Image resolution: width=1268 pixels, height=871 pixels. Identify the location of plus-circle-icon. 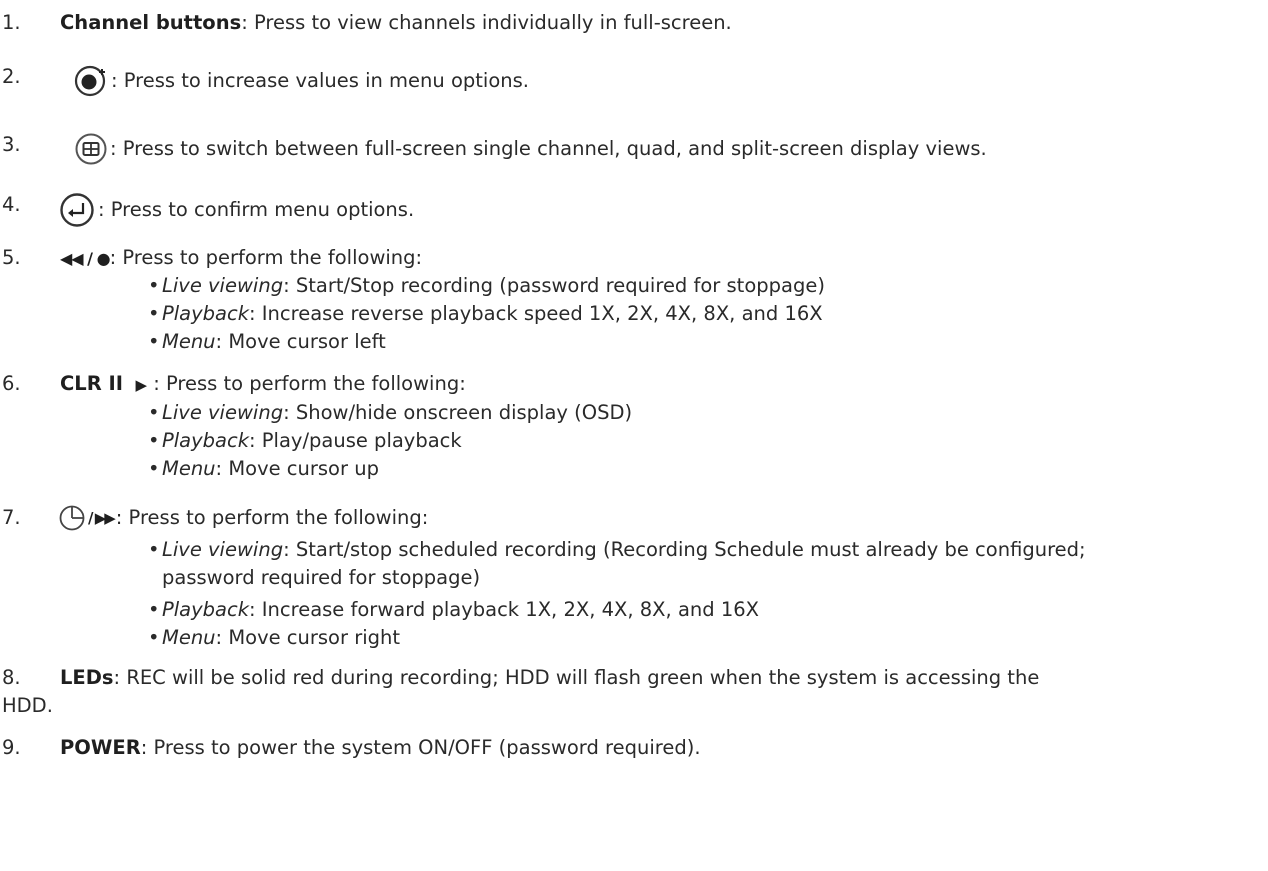
(91, 81).